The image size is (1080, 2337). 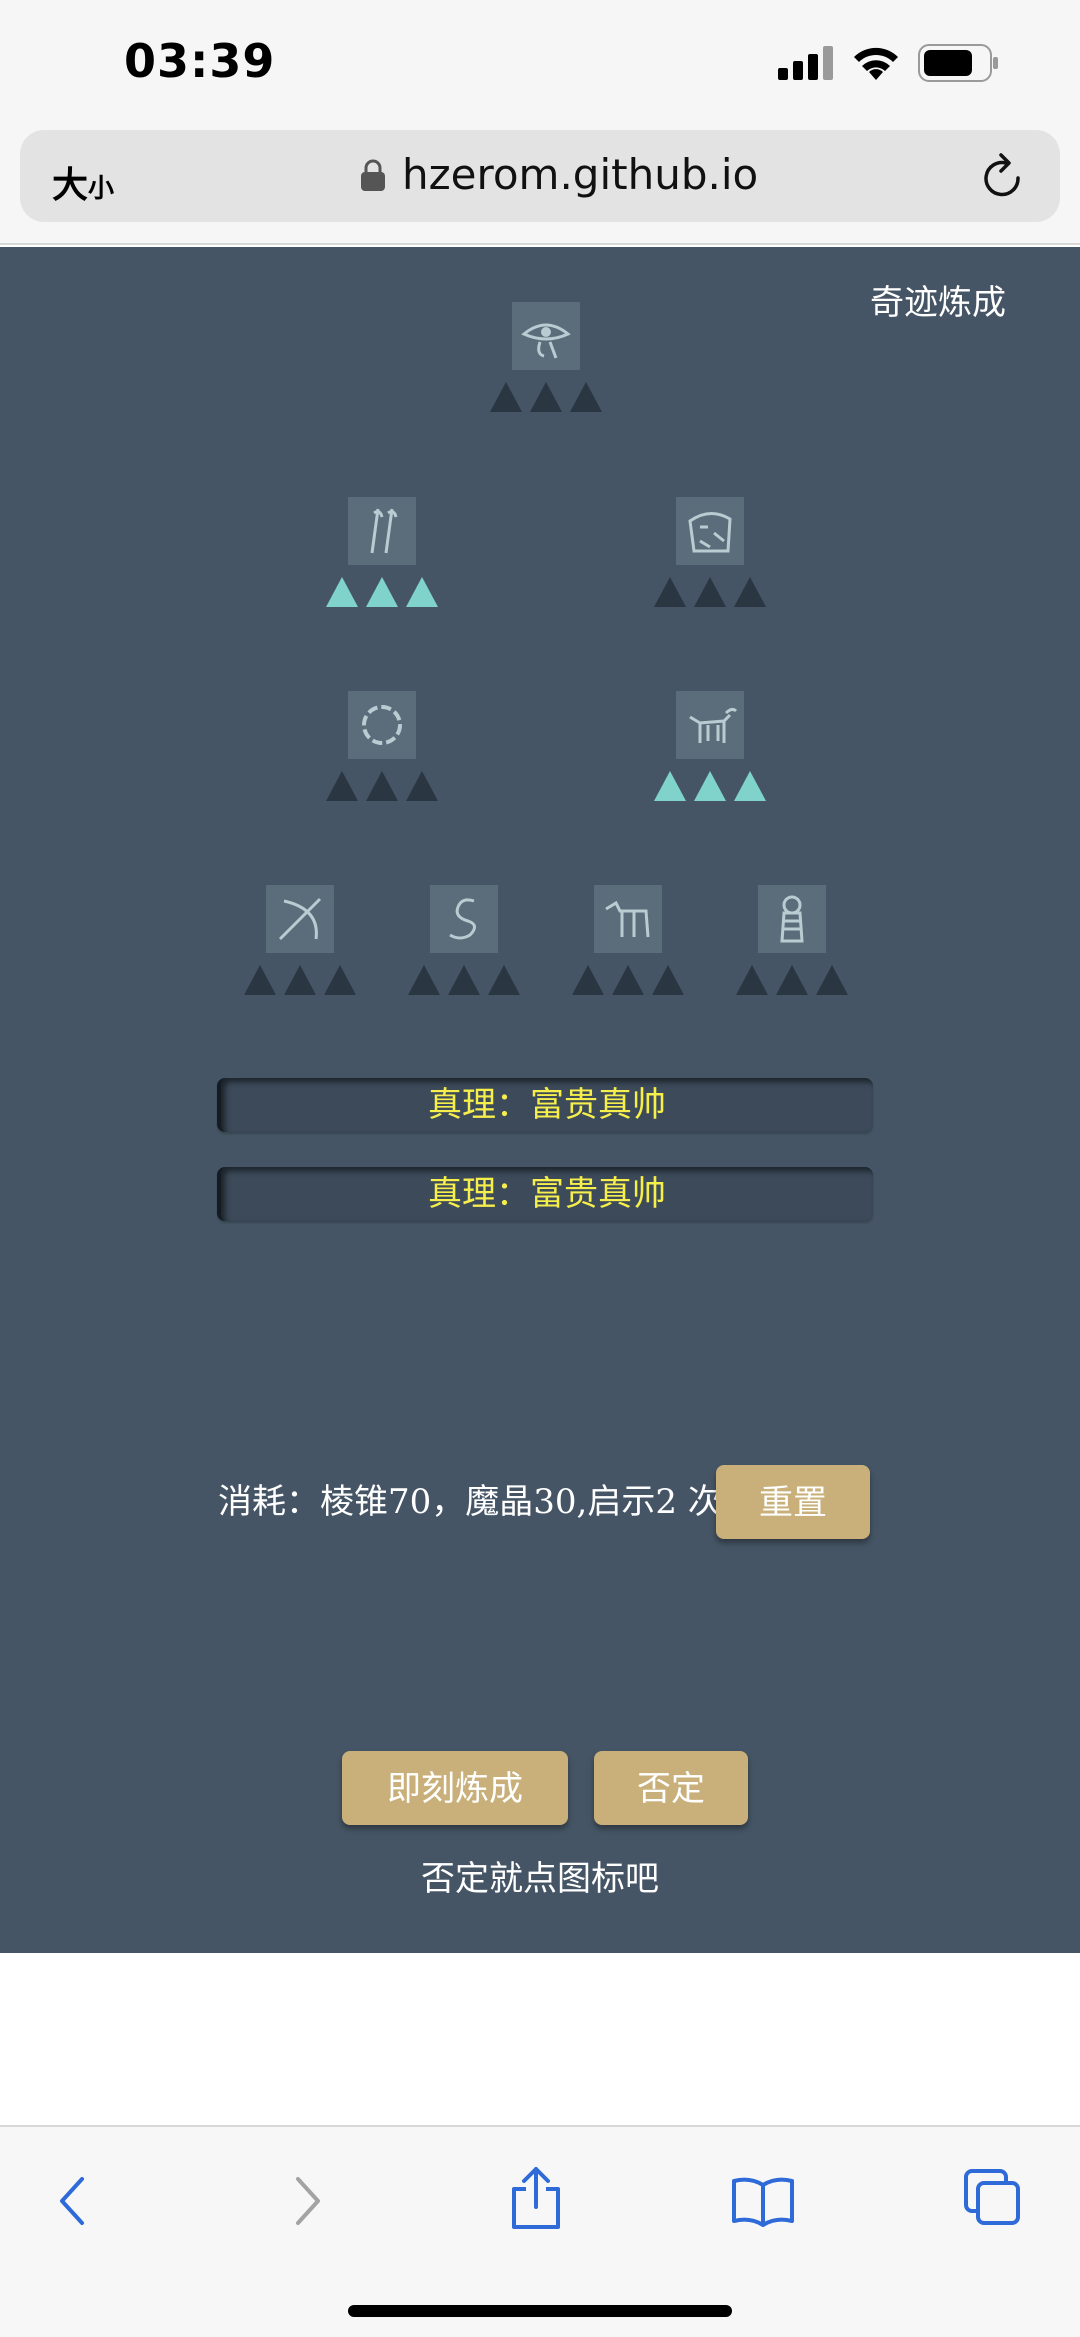 I want to click on signal-icon, so click(x=805, y=63).